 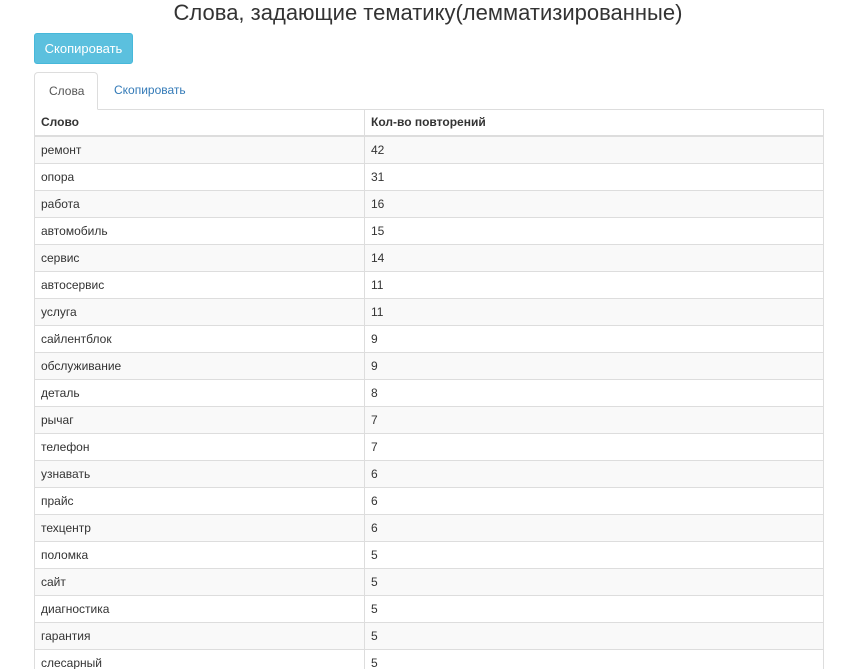 What do you see at coordinates (429, 91) in the screenshot?
I see `tab-bar: Слова Скопировать` at bounding box center [429, 91].